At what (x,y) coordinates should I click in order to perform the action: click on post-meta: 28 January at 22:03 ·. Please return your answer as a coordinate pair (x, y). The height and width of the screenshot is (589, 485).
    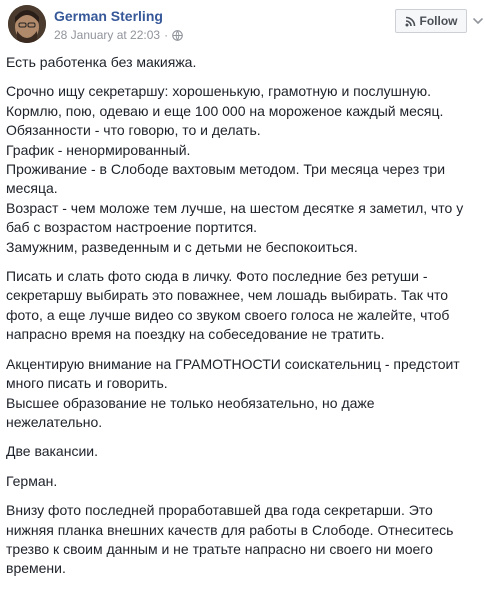
    Looking at the image, I should click on (118, 35).